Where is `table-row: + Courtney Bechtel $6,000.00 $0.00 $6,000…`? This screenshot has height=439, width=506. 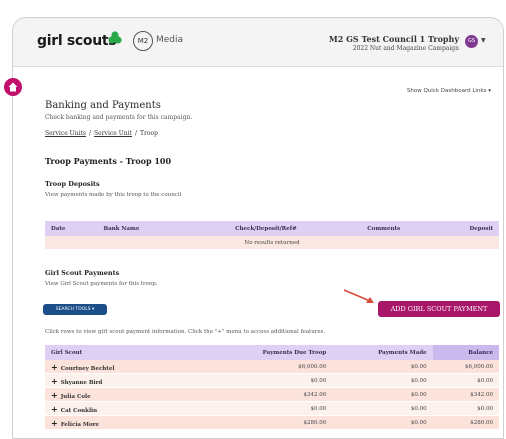 table-row: + Courtney Bechtel $6,000.00 $0.00 $6,000… is located at coordinates (272, 367).